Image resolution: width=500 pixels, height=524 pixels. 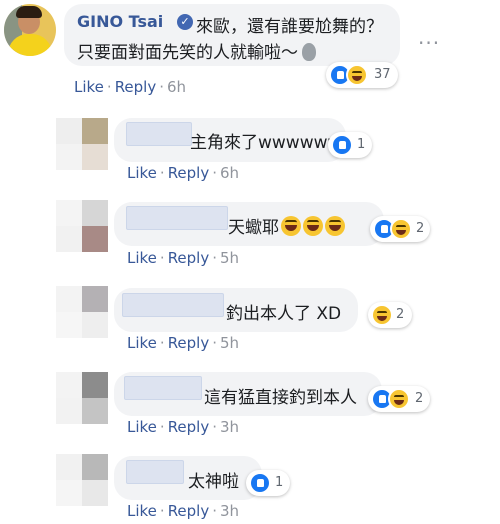 What do you see at coordinates (382, 74) in the screenshot?
I see `reaction-count: 37` at bounding box center [382, 74].